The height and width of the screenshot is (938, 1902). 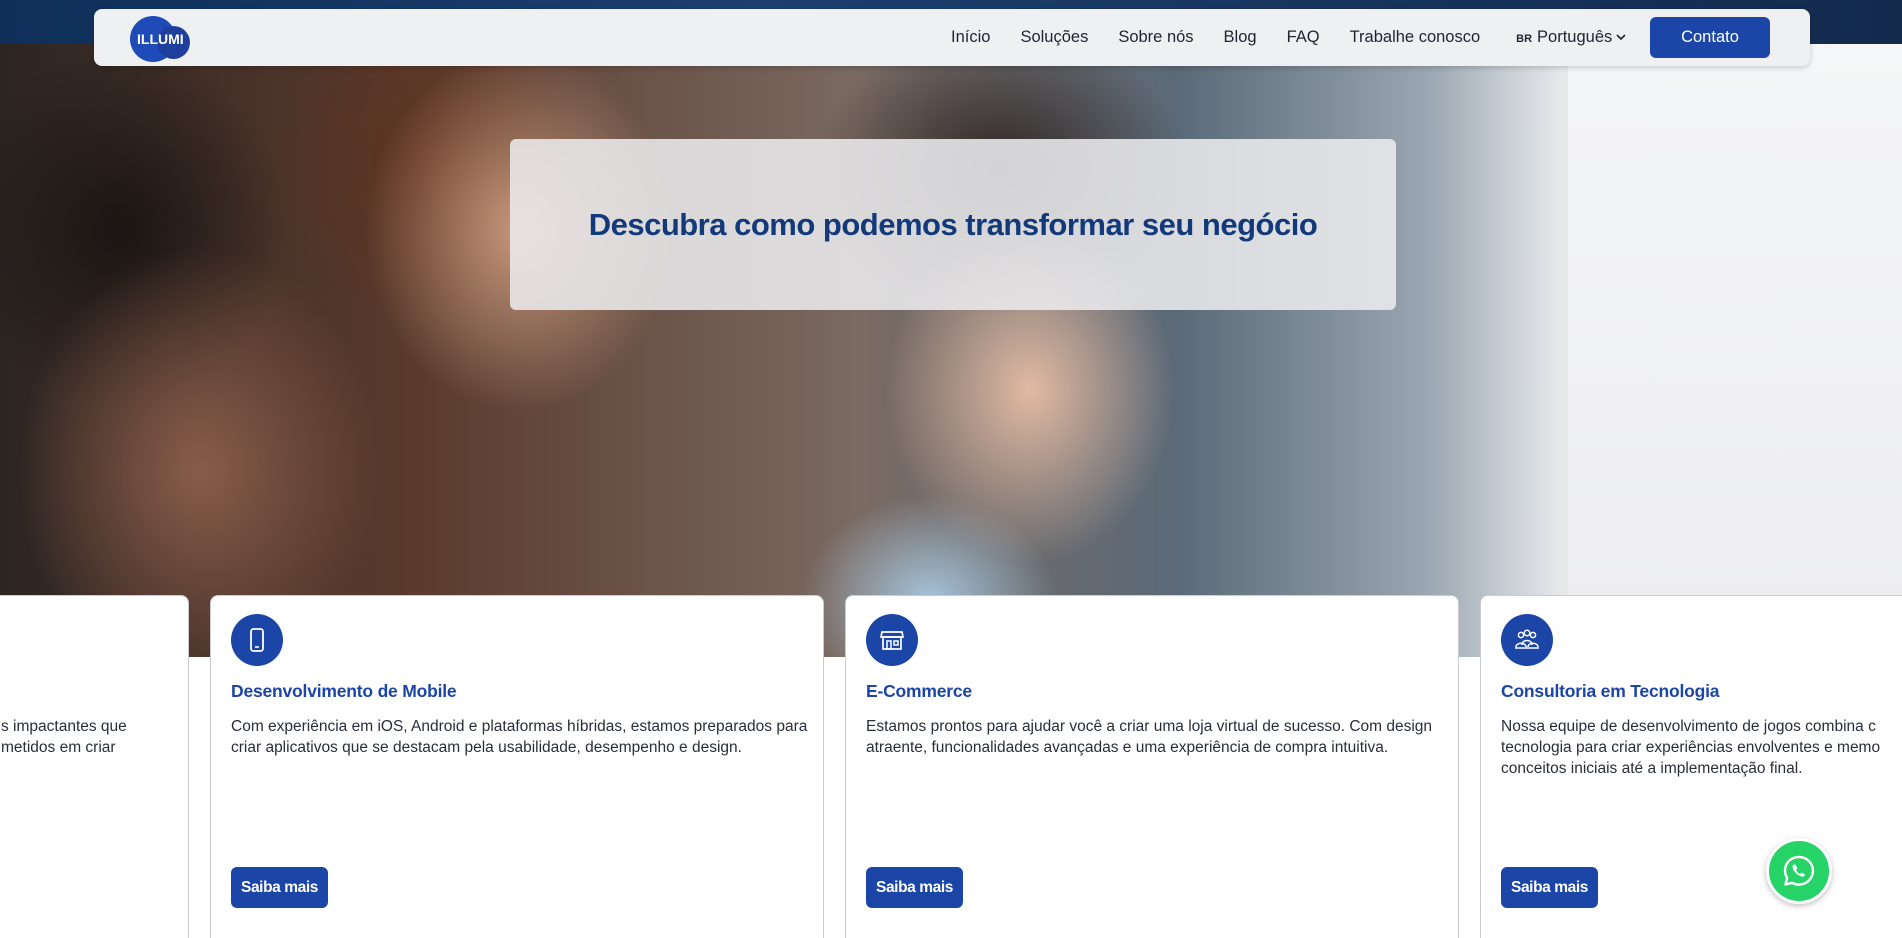 What do you see at coordinates (1415, 37) in the screenshot?
I see `nav-link-trabalhe-conosco: Trabalhe conosco` at bounding box center [1415, 37].